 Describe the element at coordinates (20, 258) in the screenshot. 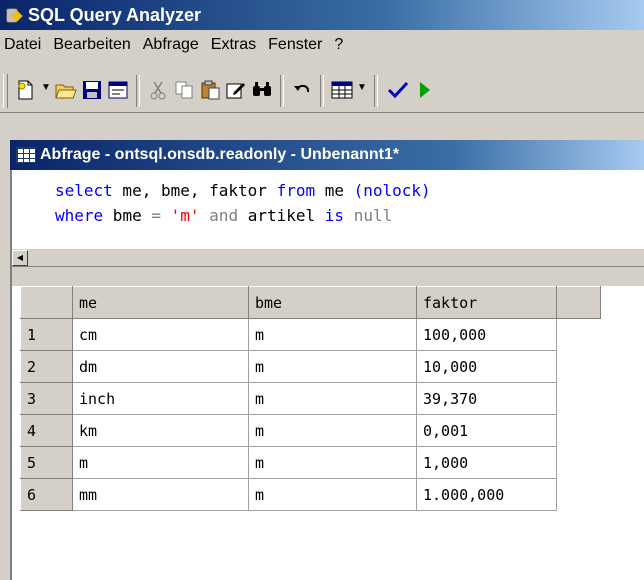

I see `scroll-left-icon: ◀` at that location.